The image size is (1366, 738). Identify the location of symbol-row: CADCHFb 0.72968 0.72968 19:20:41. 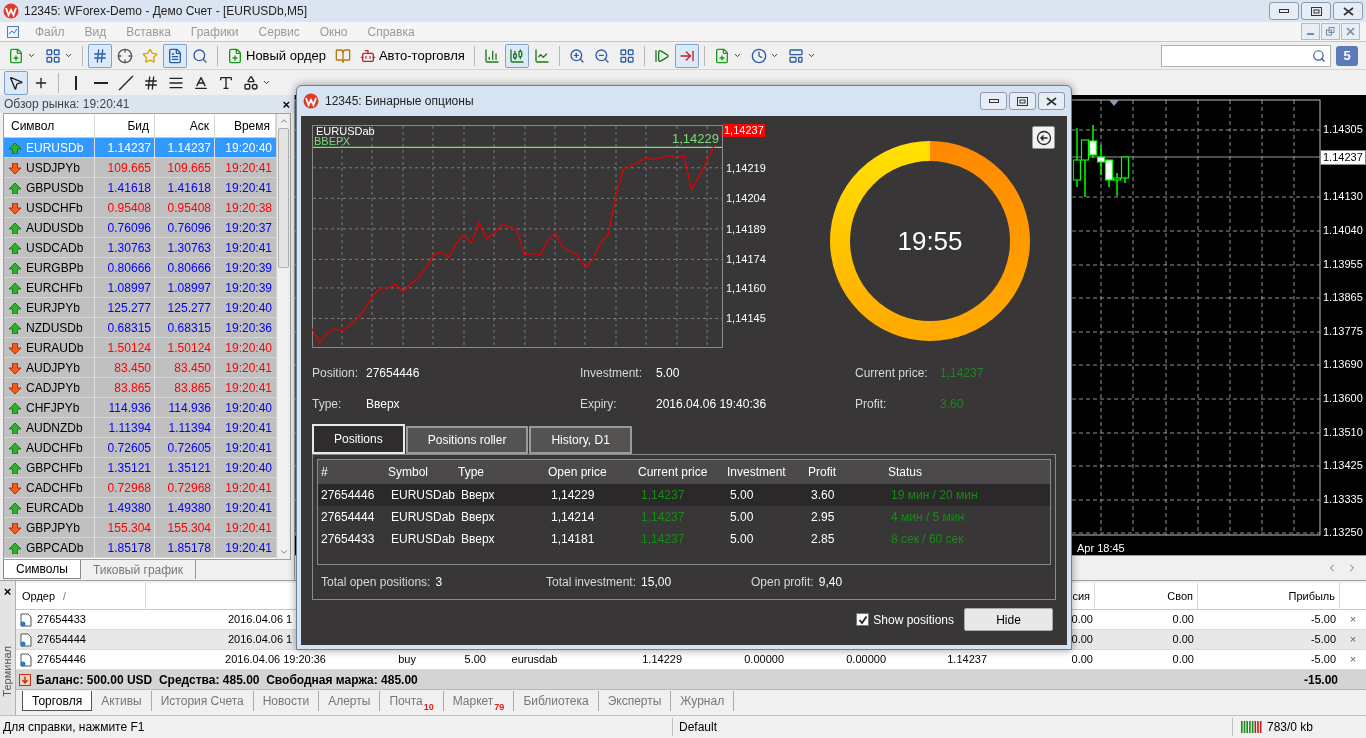
(140, 488).